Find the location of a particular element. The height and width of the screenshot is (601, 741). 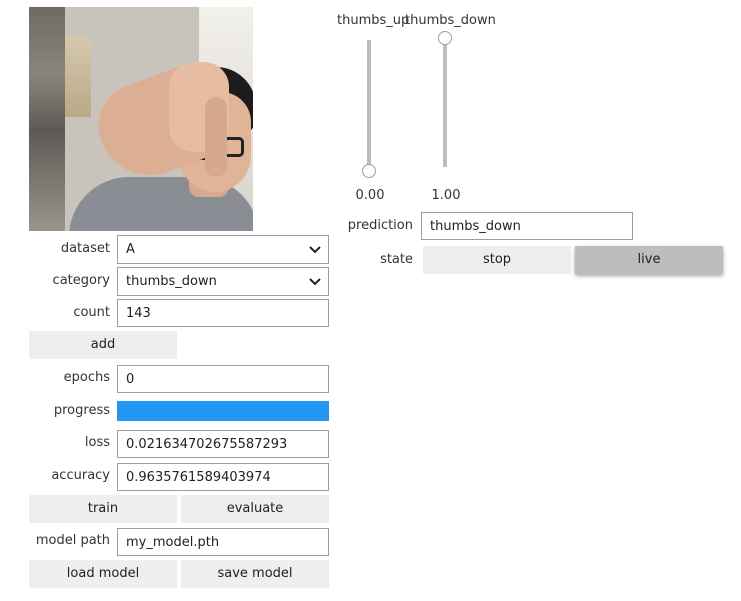

count-label: count is located at coordinates (91, 312).